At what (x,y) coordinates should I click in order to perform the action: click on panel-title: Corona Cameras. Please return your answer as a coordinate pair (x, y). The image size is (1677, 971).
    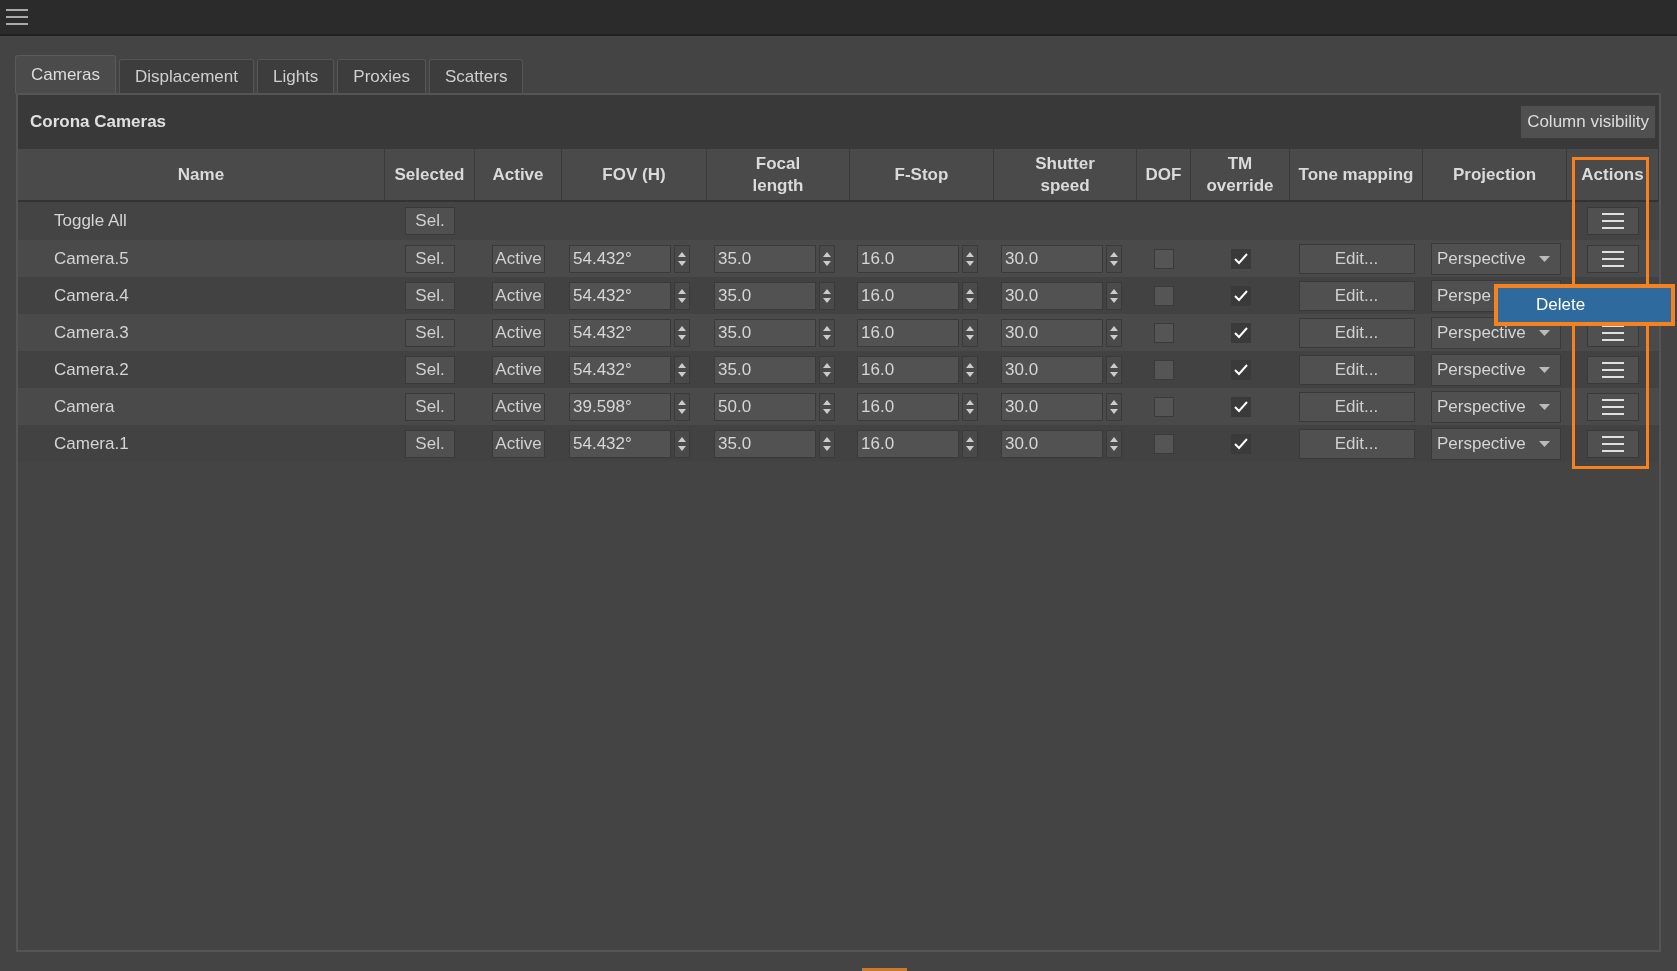
    Looking at the image, I should click on (98, 122).